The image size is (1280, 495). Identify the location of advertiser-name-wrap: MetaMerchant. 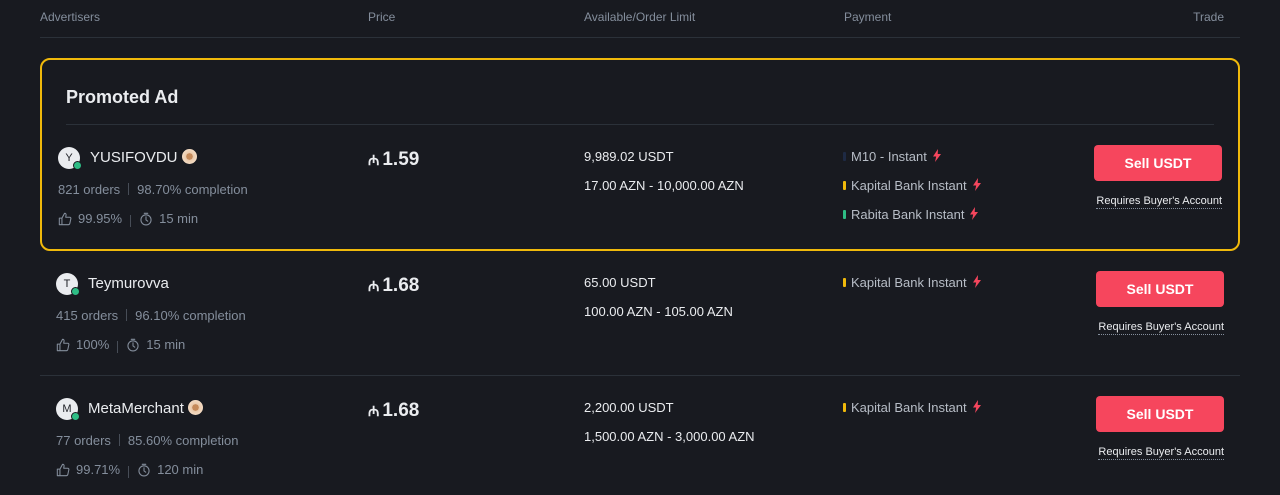
(145, 408).